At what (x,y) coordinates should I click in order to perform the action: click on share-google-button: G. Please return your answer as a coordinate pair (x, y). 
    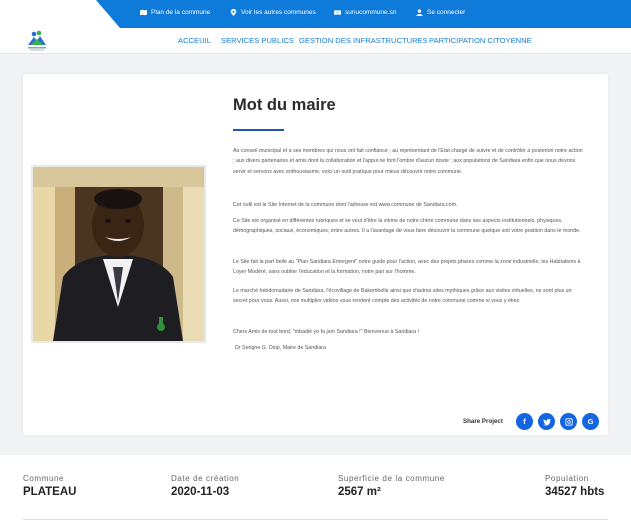
    Looking at the image, I should click on (590, 421).